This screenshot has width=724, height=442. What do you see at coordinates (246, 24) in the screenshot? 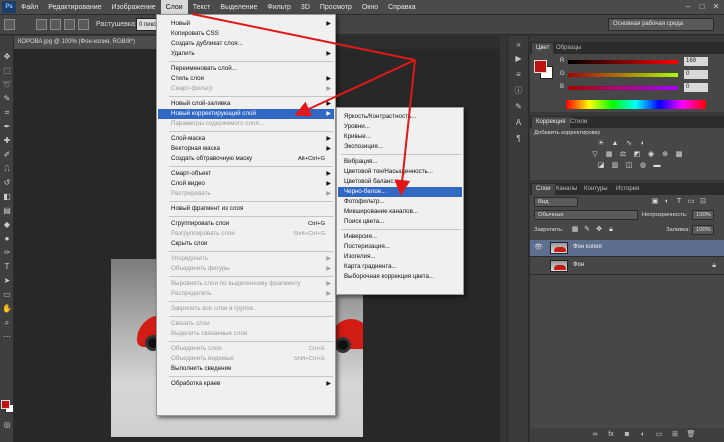
I see `layers-menu-item: Новый ▶` at bounding box center [246, 24].